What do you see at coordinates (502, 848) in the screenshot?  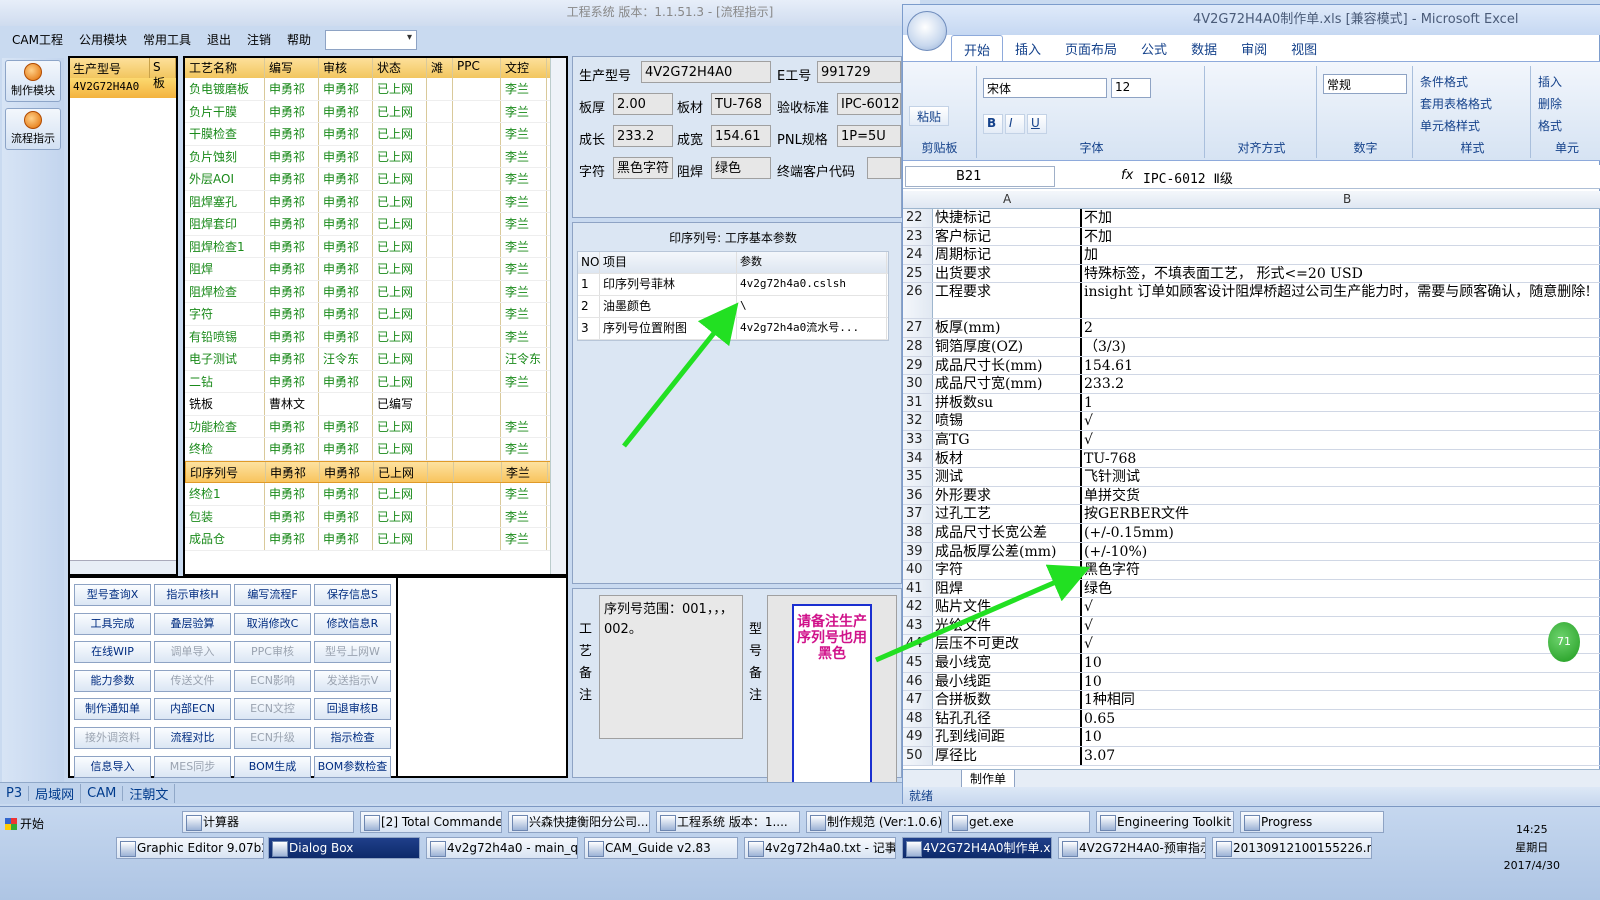 I see `taskbar-button: 4v2g72h4a0 - main_qa` at bounding box center [502, 848].